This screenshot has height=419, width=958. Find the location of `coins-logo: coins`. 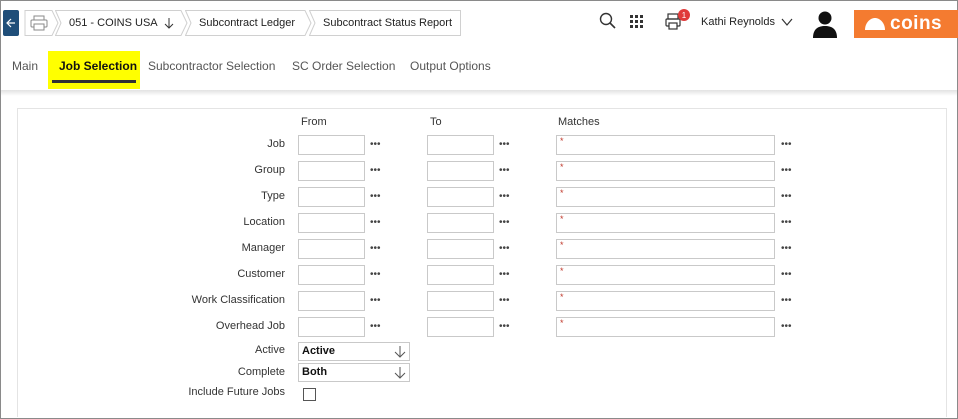

coins-logo: coins is located at coordinates (906, 24).